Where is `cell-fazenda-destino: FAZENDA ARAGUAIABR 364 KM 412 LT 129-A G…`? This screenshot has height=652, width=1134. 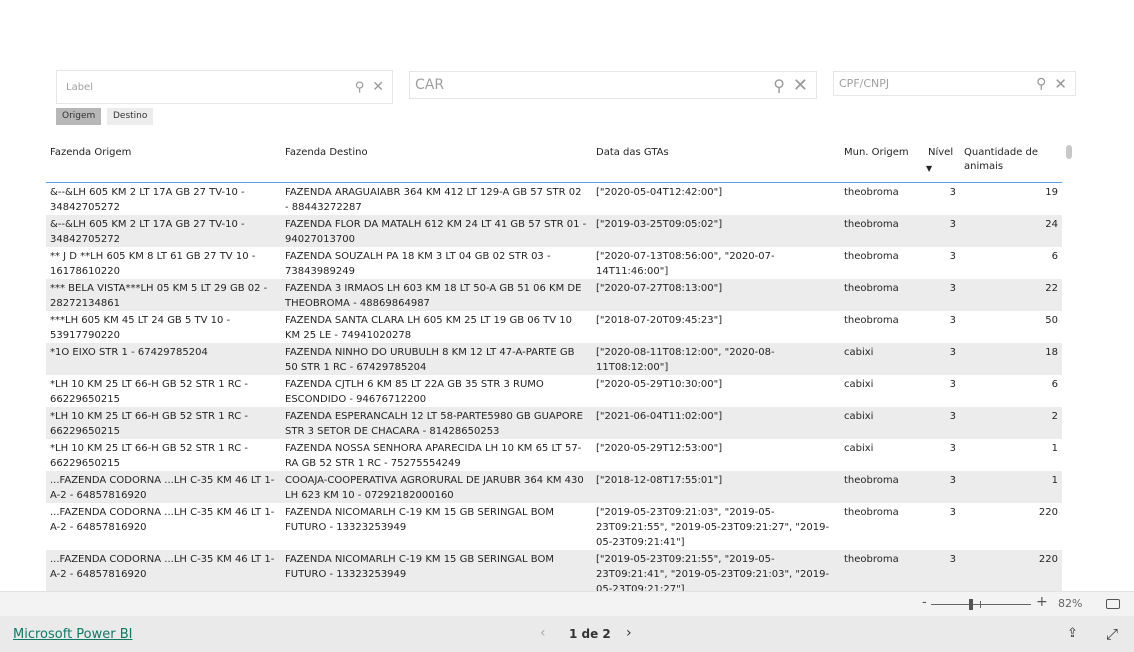 cell-fazenda-destino: FAZENDA ARAGUAIABR 364 KM 412 LT 129-A G… is located at coordinates (433, 199).